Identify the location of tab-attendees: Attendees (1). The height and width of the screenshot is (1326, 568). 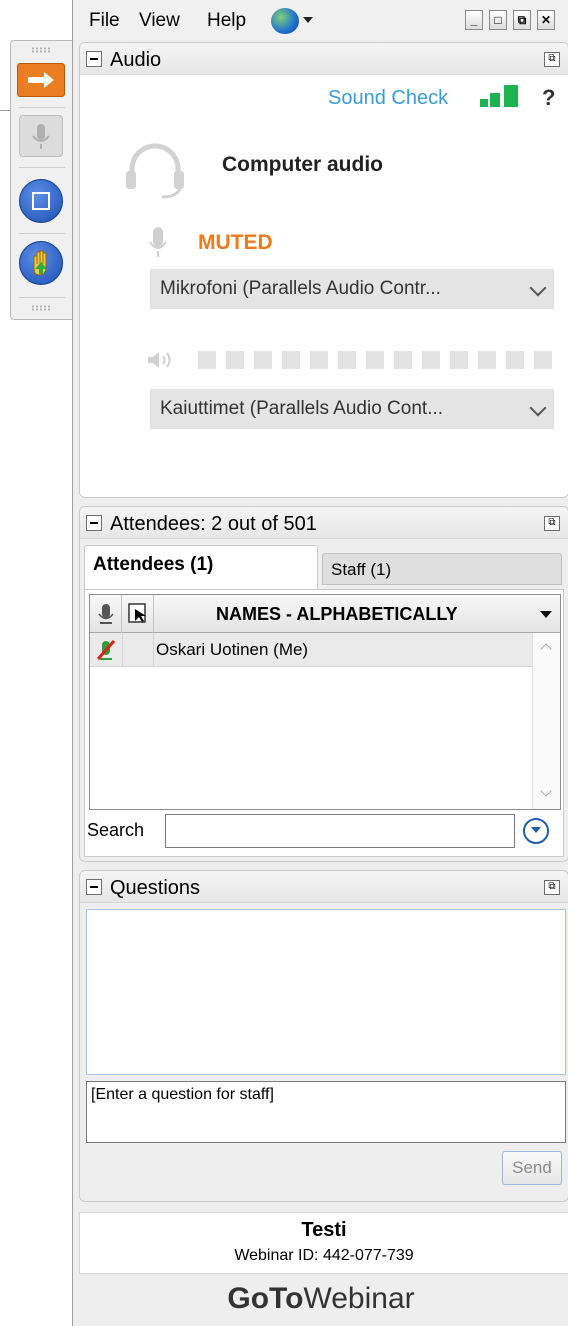
(201, 567).